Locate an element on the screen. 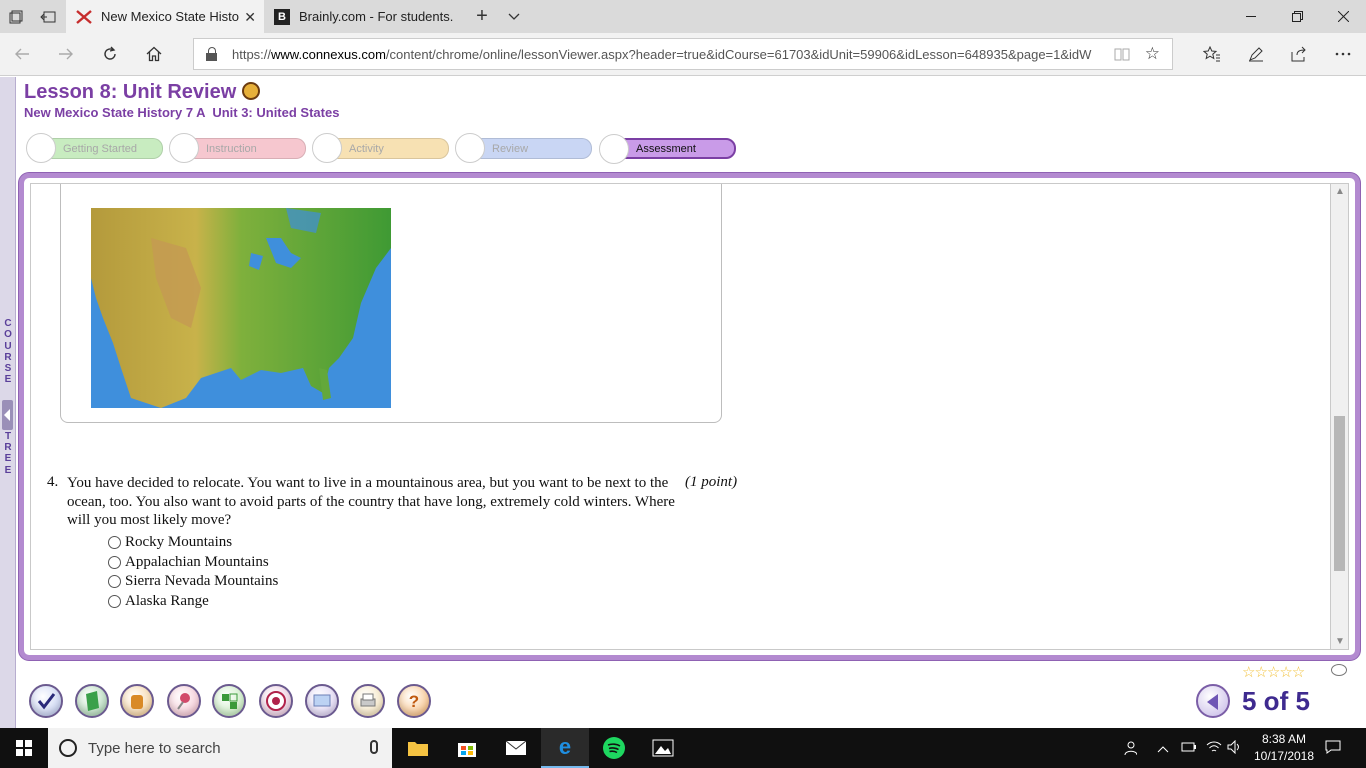  traffic-light-icon is located at coordinates (41, 148).